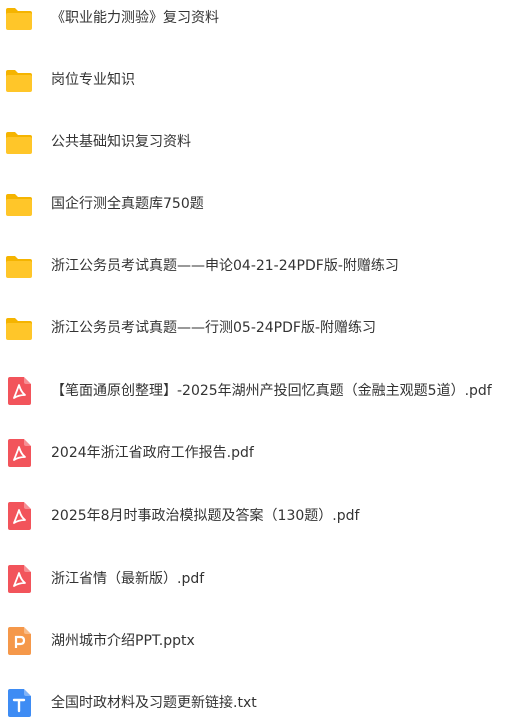 The width and height of the screenshot is (521, 721). I want to click on txt-icon, so click(19, 703).